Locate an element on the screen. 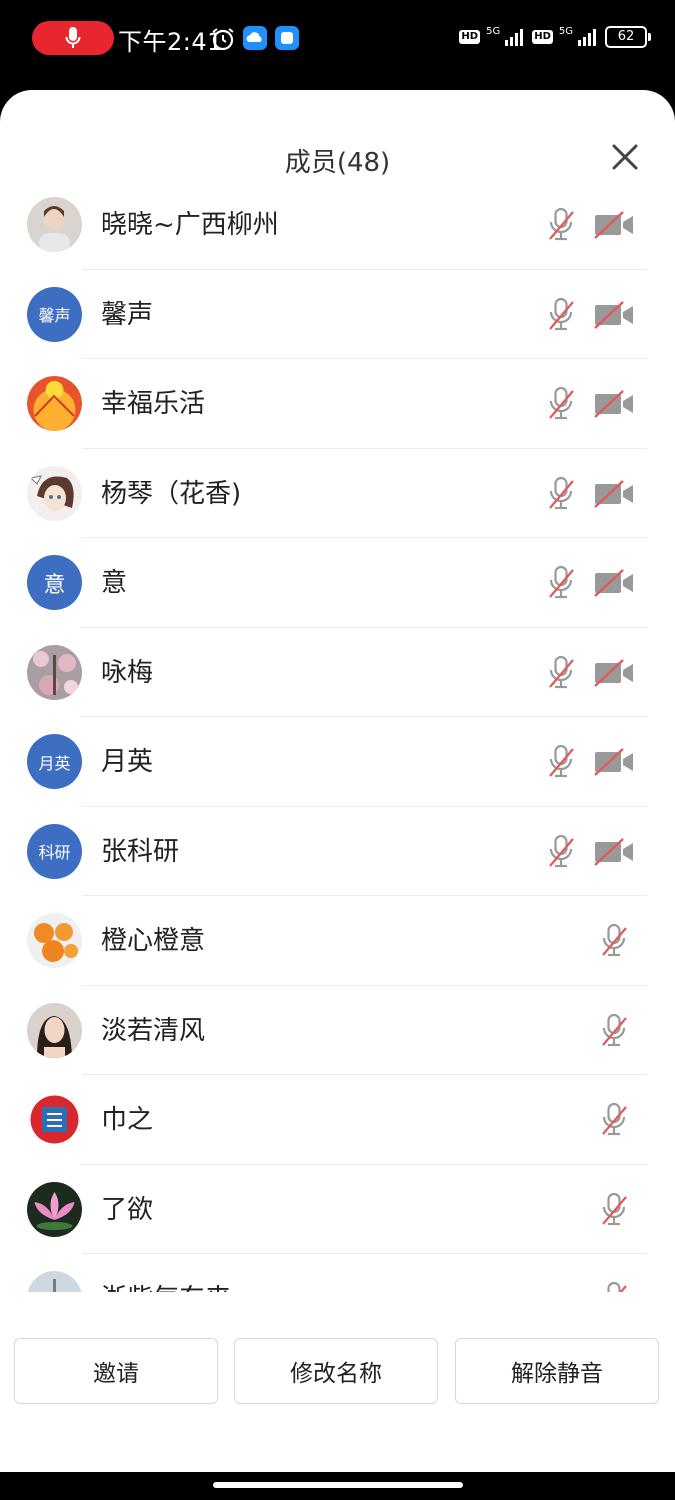  member-row: 月英 月英 is located at coordinates (337, 762).